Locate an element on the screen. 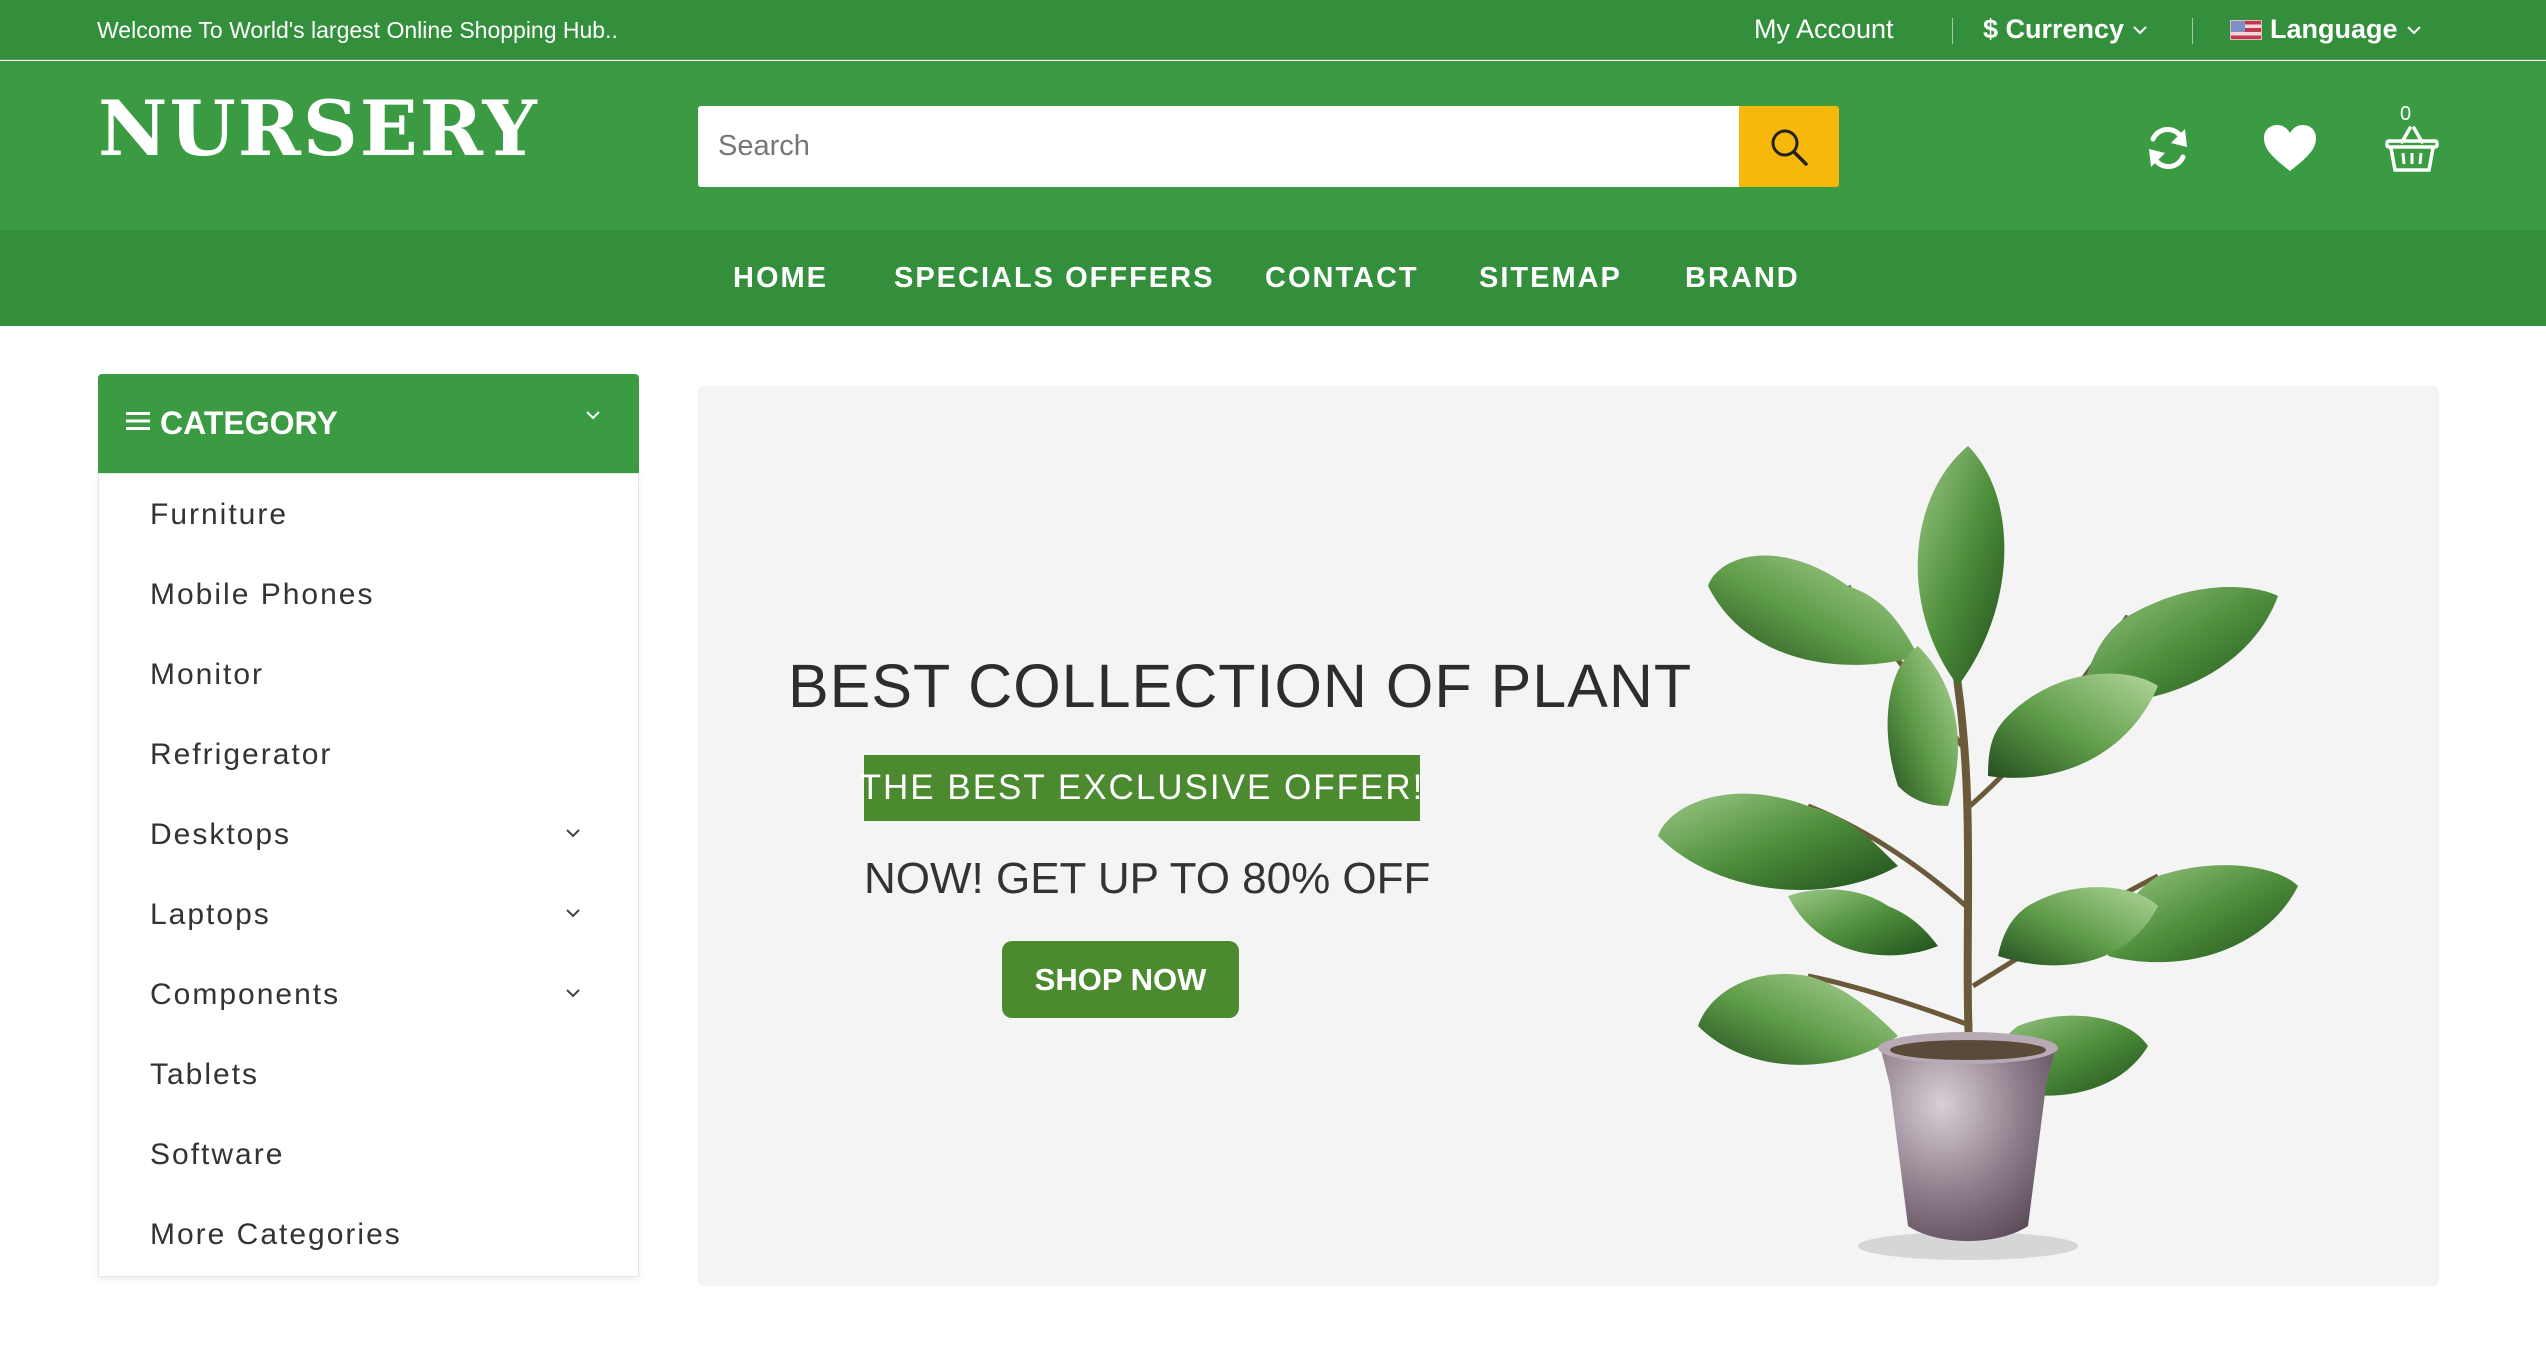 The width and height of the screenshot is (2546, 1354). category-item-label: Monitor is located at coordinates (207, 674).